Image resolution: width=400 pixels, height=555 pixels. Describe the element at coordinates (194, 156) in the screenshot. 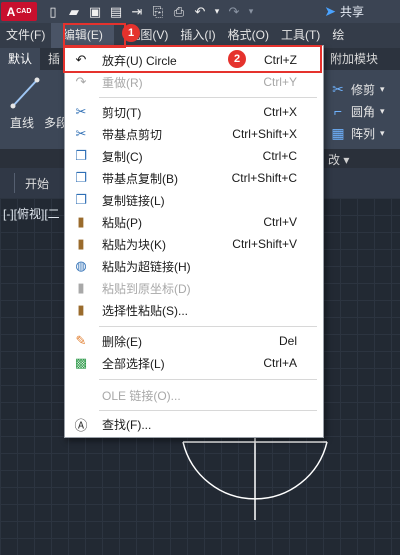

I see `menu-item-copy: ❐ 复制(C) Ctrl+C` at that location.